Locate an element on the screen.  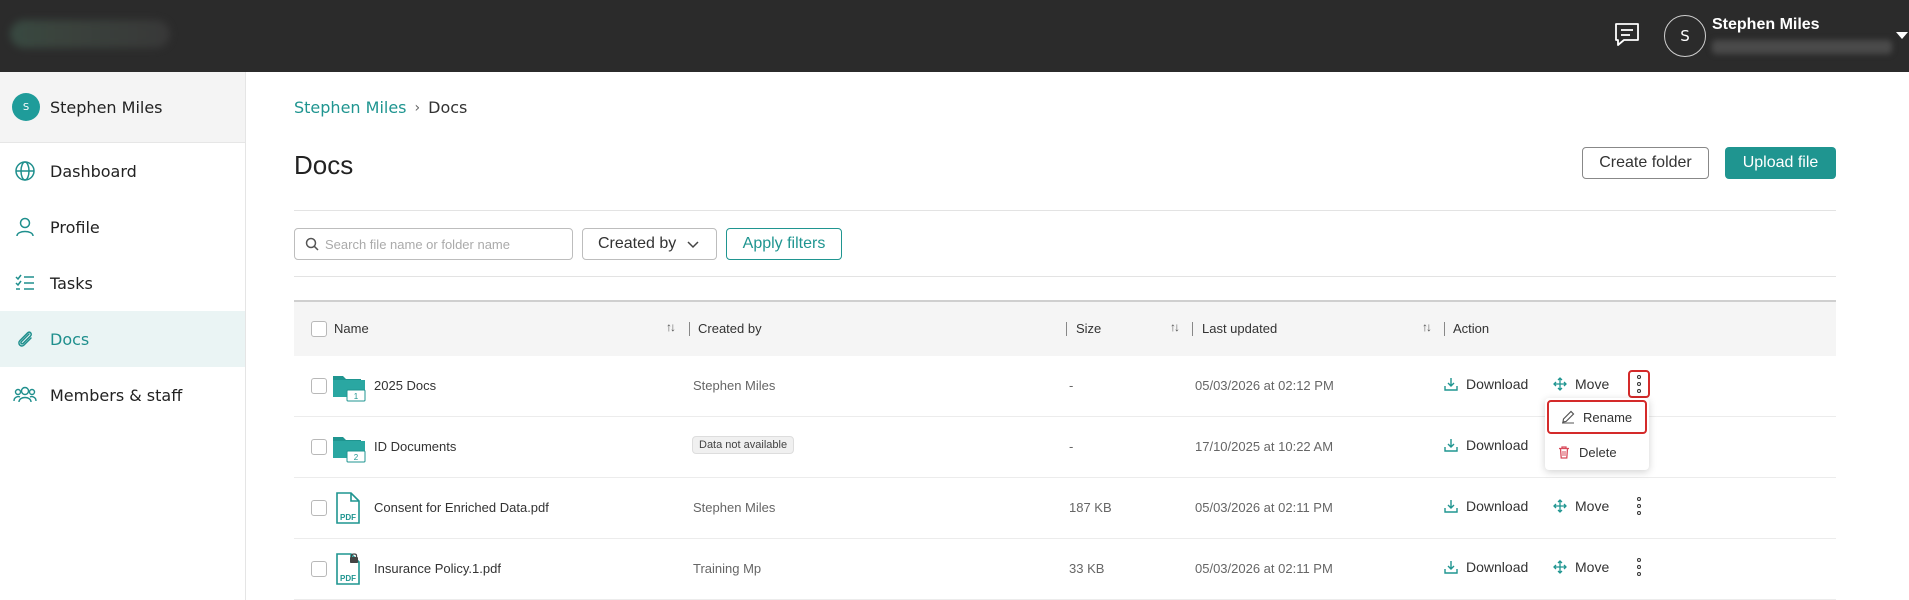
sidebar-item-members: Members & staff is located at coordinates (122, 395).